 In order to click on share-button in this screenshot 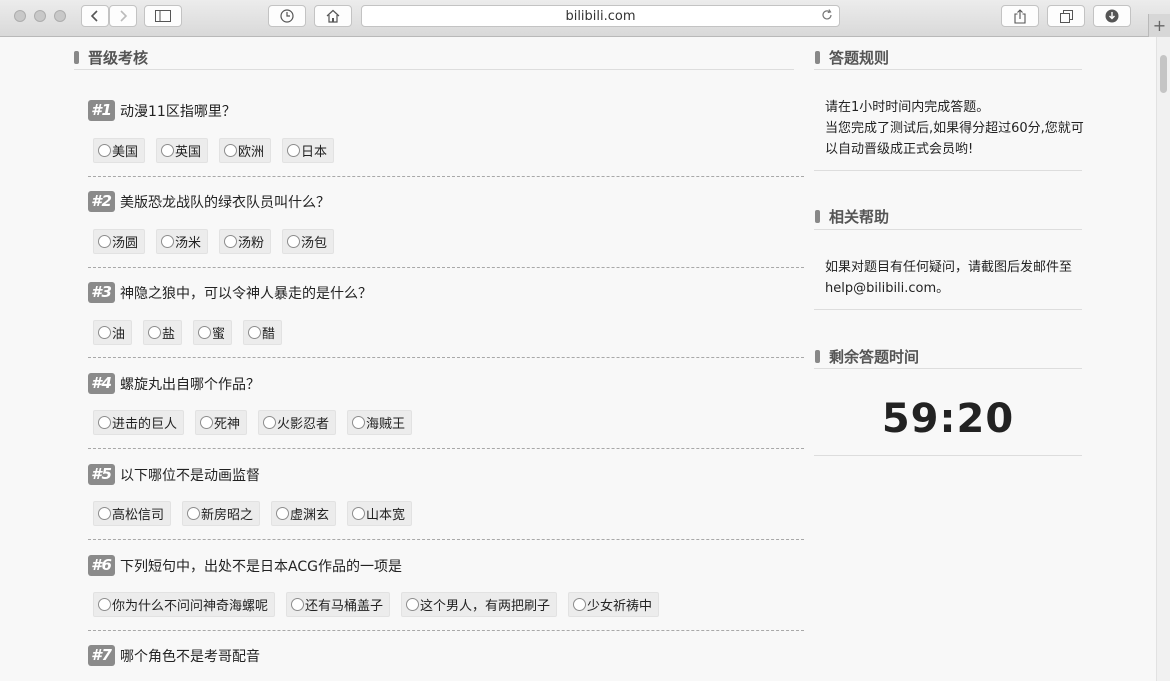, I will do `click(1020, 16)`.